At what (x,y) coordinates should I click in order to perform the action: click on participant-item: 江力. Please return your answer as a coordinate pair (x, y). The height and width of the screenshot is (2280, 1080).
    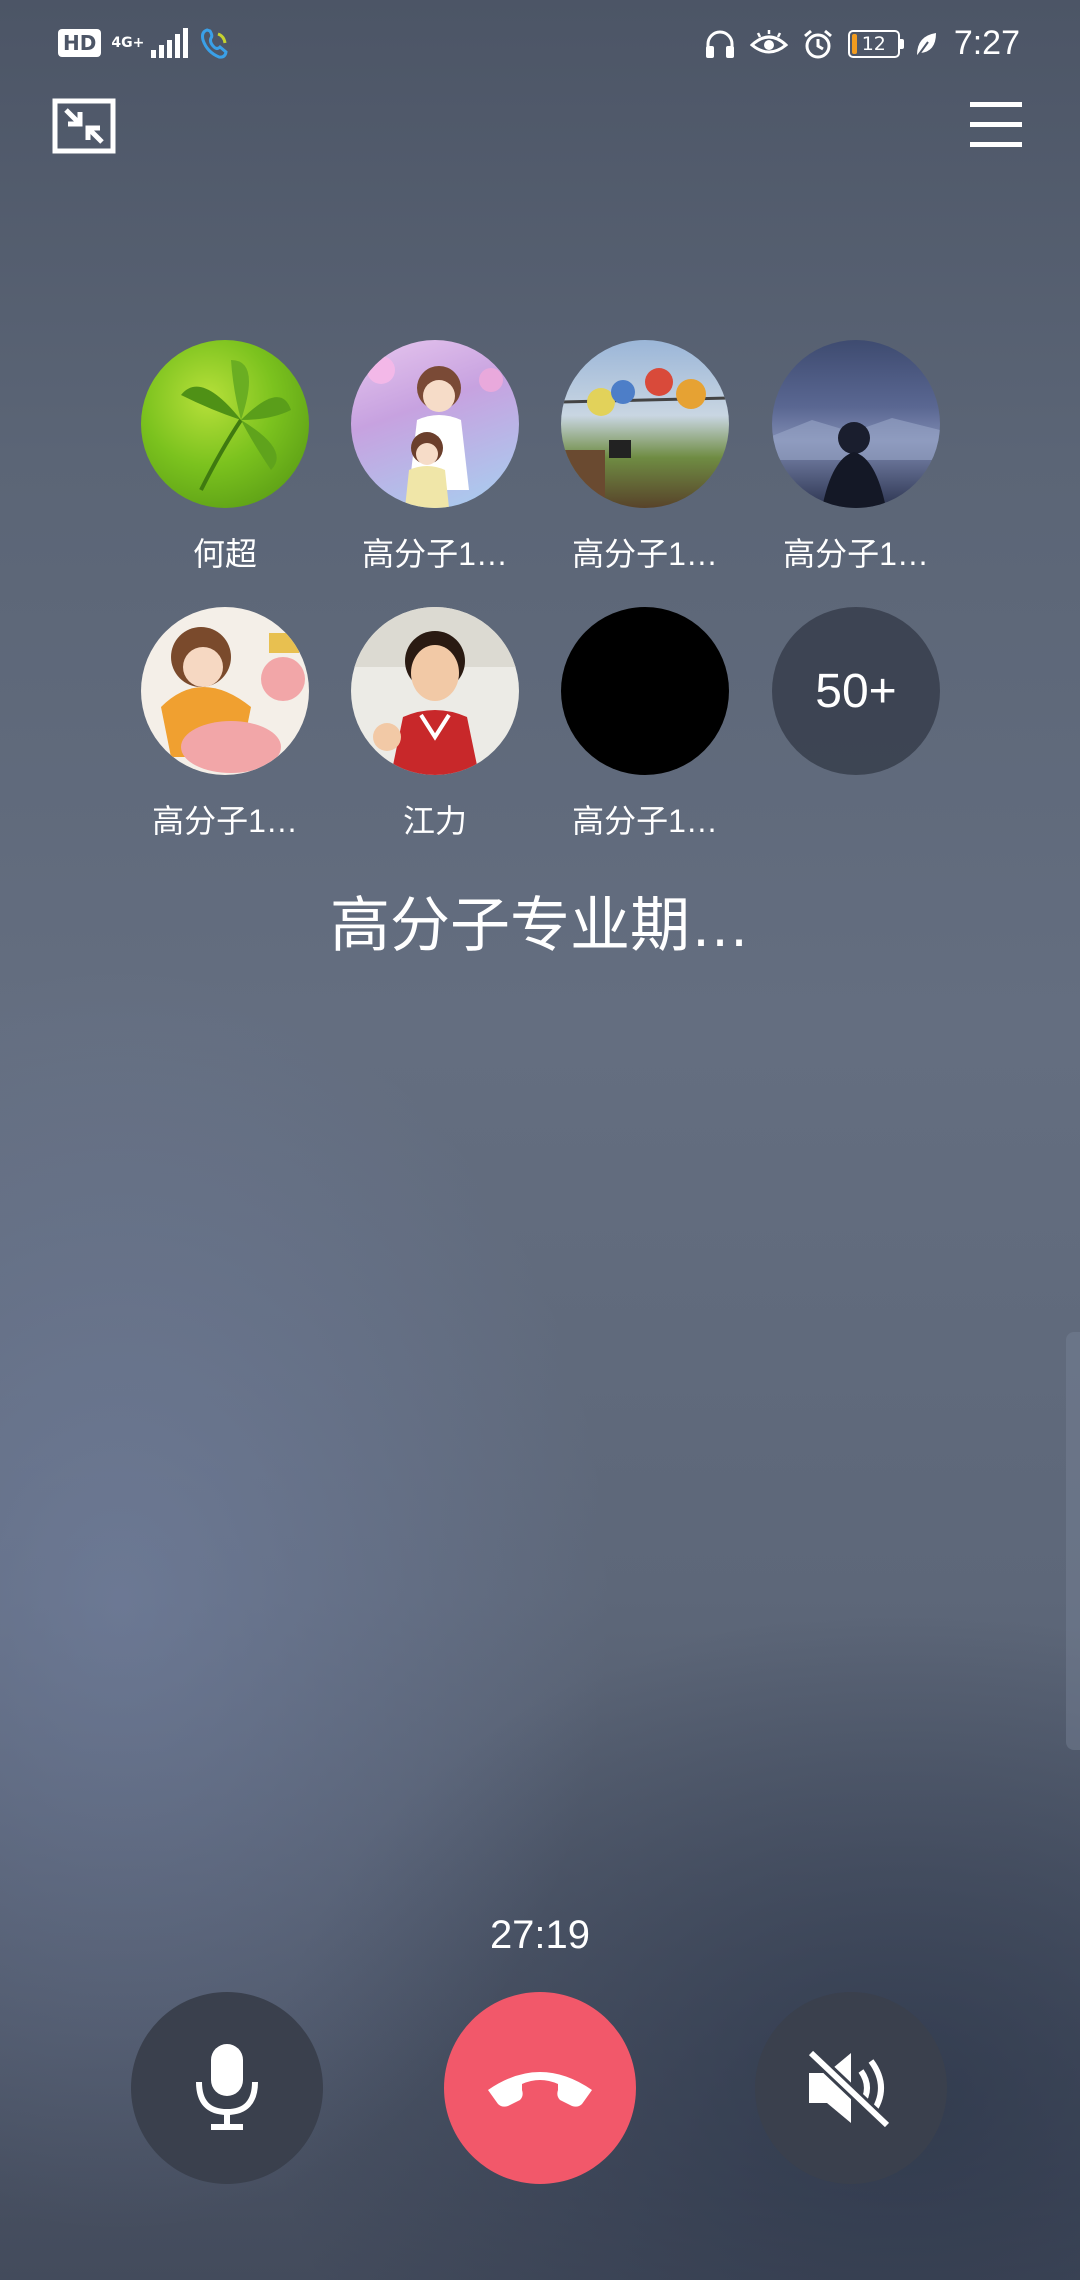
    Looking at the image, I should click on (435, 724).